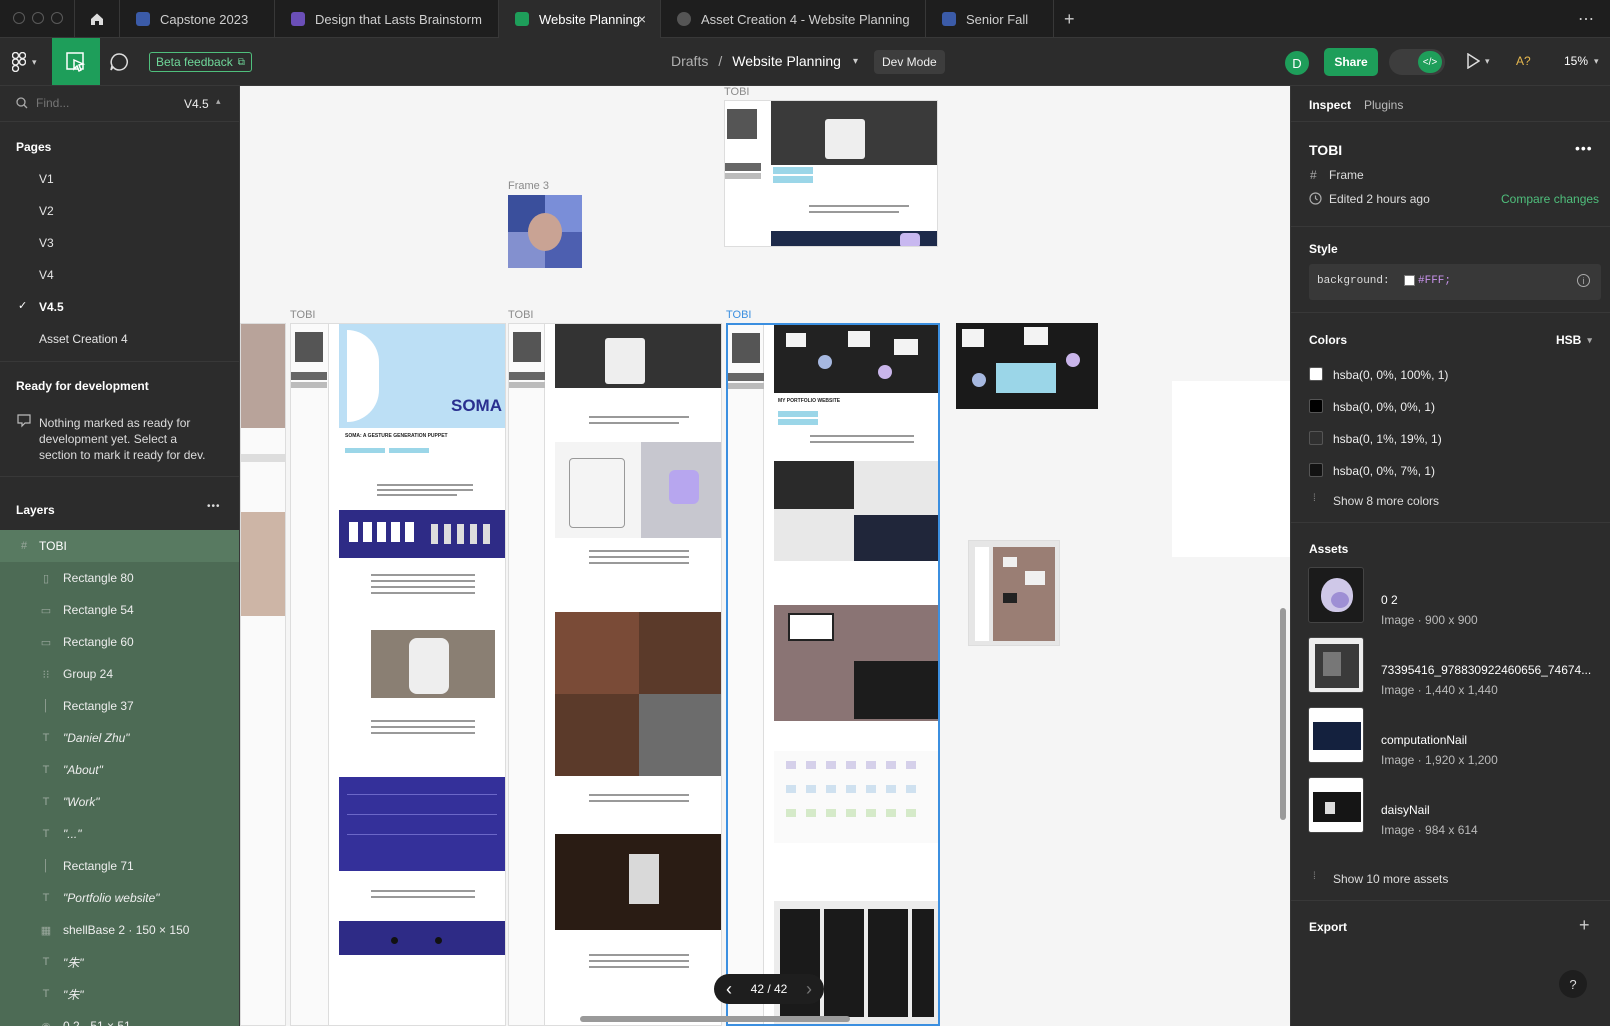 Image resolution: width=1610 pixels, height=1026 pixels. What do you see at coordinates (1584, 148) in the screenshot?
I see `more-icon: •••` at bounding box center [1584, 148].